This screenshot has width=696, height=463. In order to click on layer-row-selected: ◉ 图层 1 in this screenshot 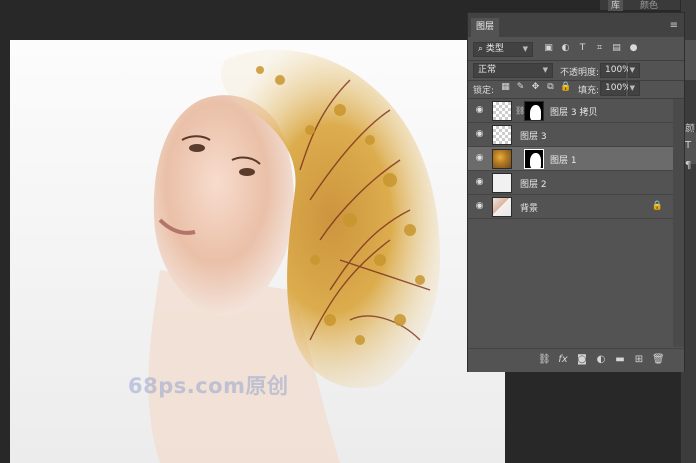, I will do `click(570, 159)`.